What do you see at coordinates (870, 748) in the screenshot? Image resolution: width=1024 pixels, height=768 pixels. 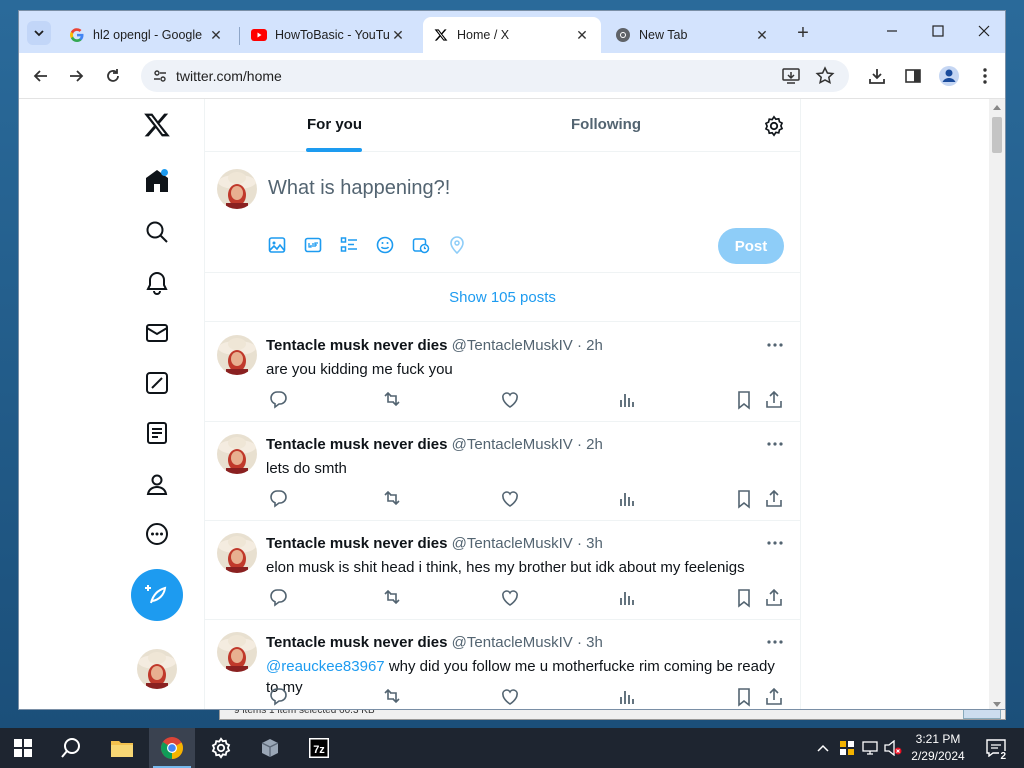 I see `network-icon` at bounding box center [870, 748].